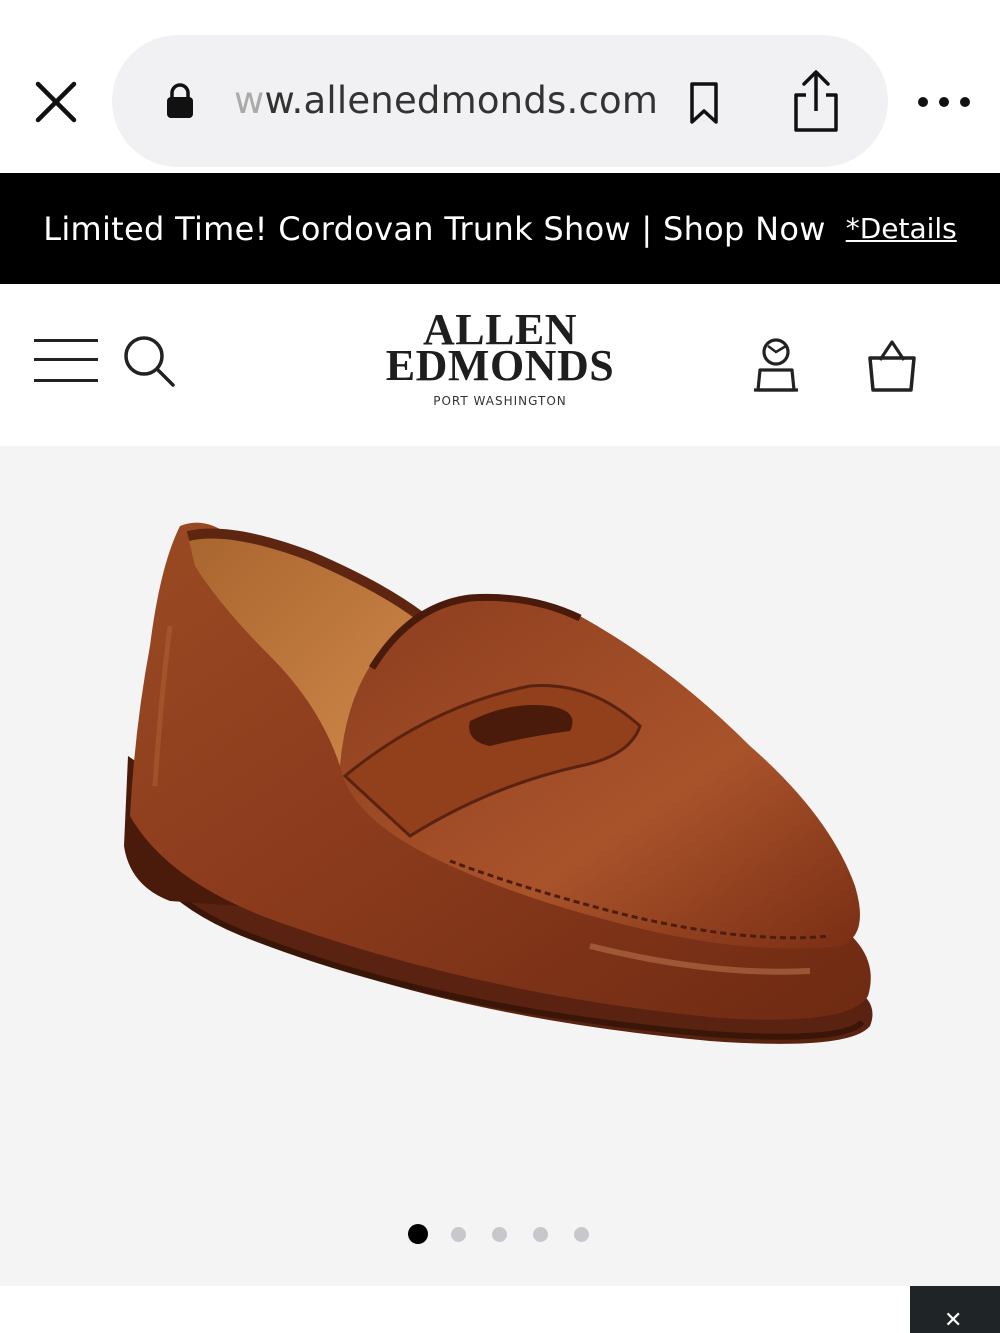  I want to click on promo-details-link: *Details, so click(901, 228).